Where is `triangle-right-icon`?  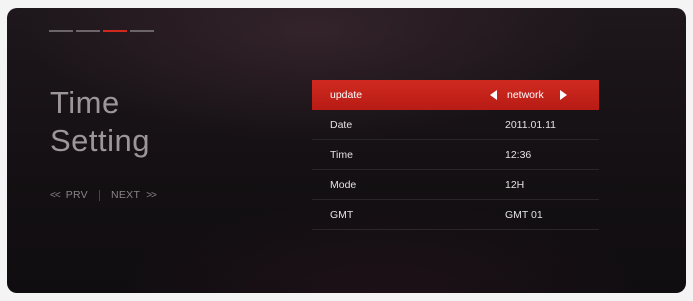 triangle-right-icon is located at coordinates (563, 95).